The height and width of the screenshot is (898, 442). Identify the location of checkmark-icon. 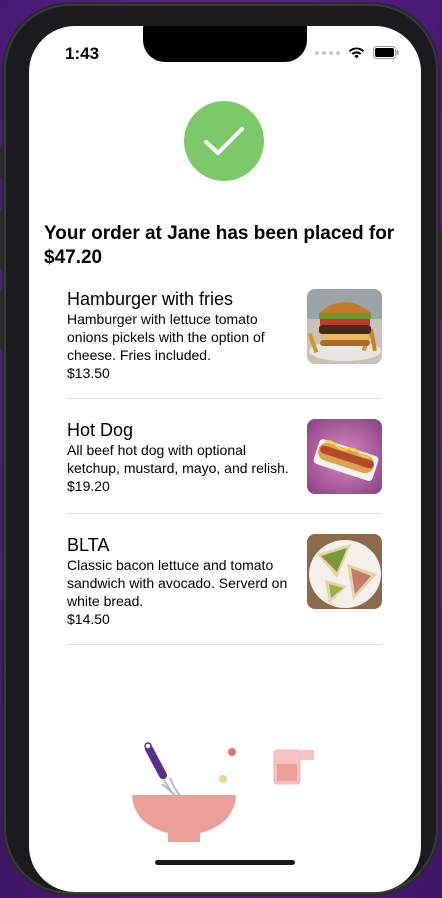
(224, 141).